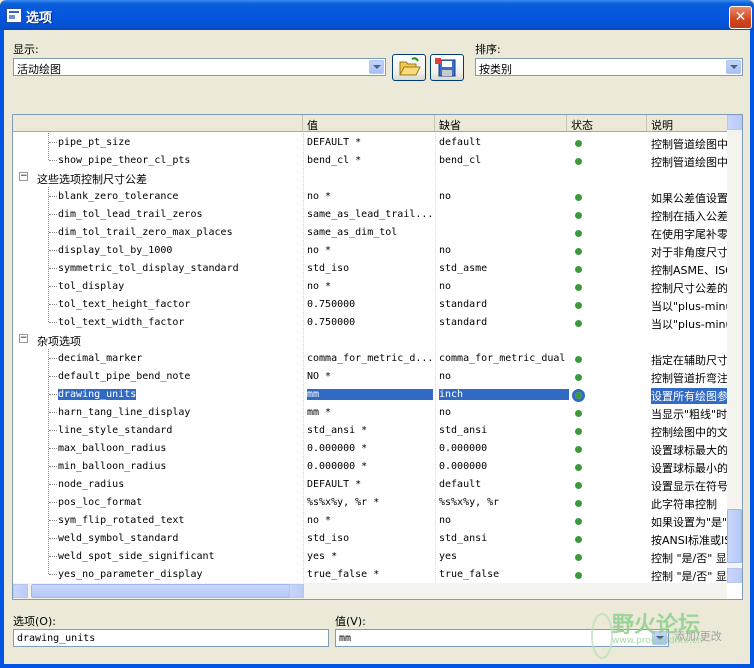 The width and height of the screenshot is (754, 668). I want to click on vertical-scroll-thumb, so click(734, 536).